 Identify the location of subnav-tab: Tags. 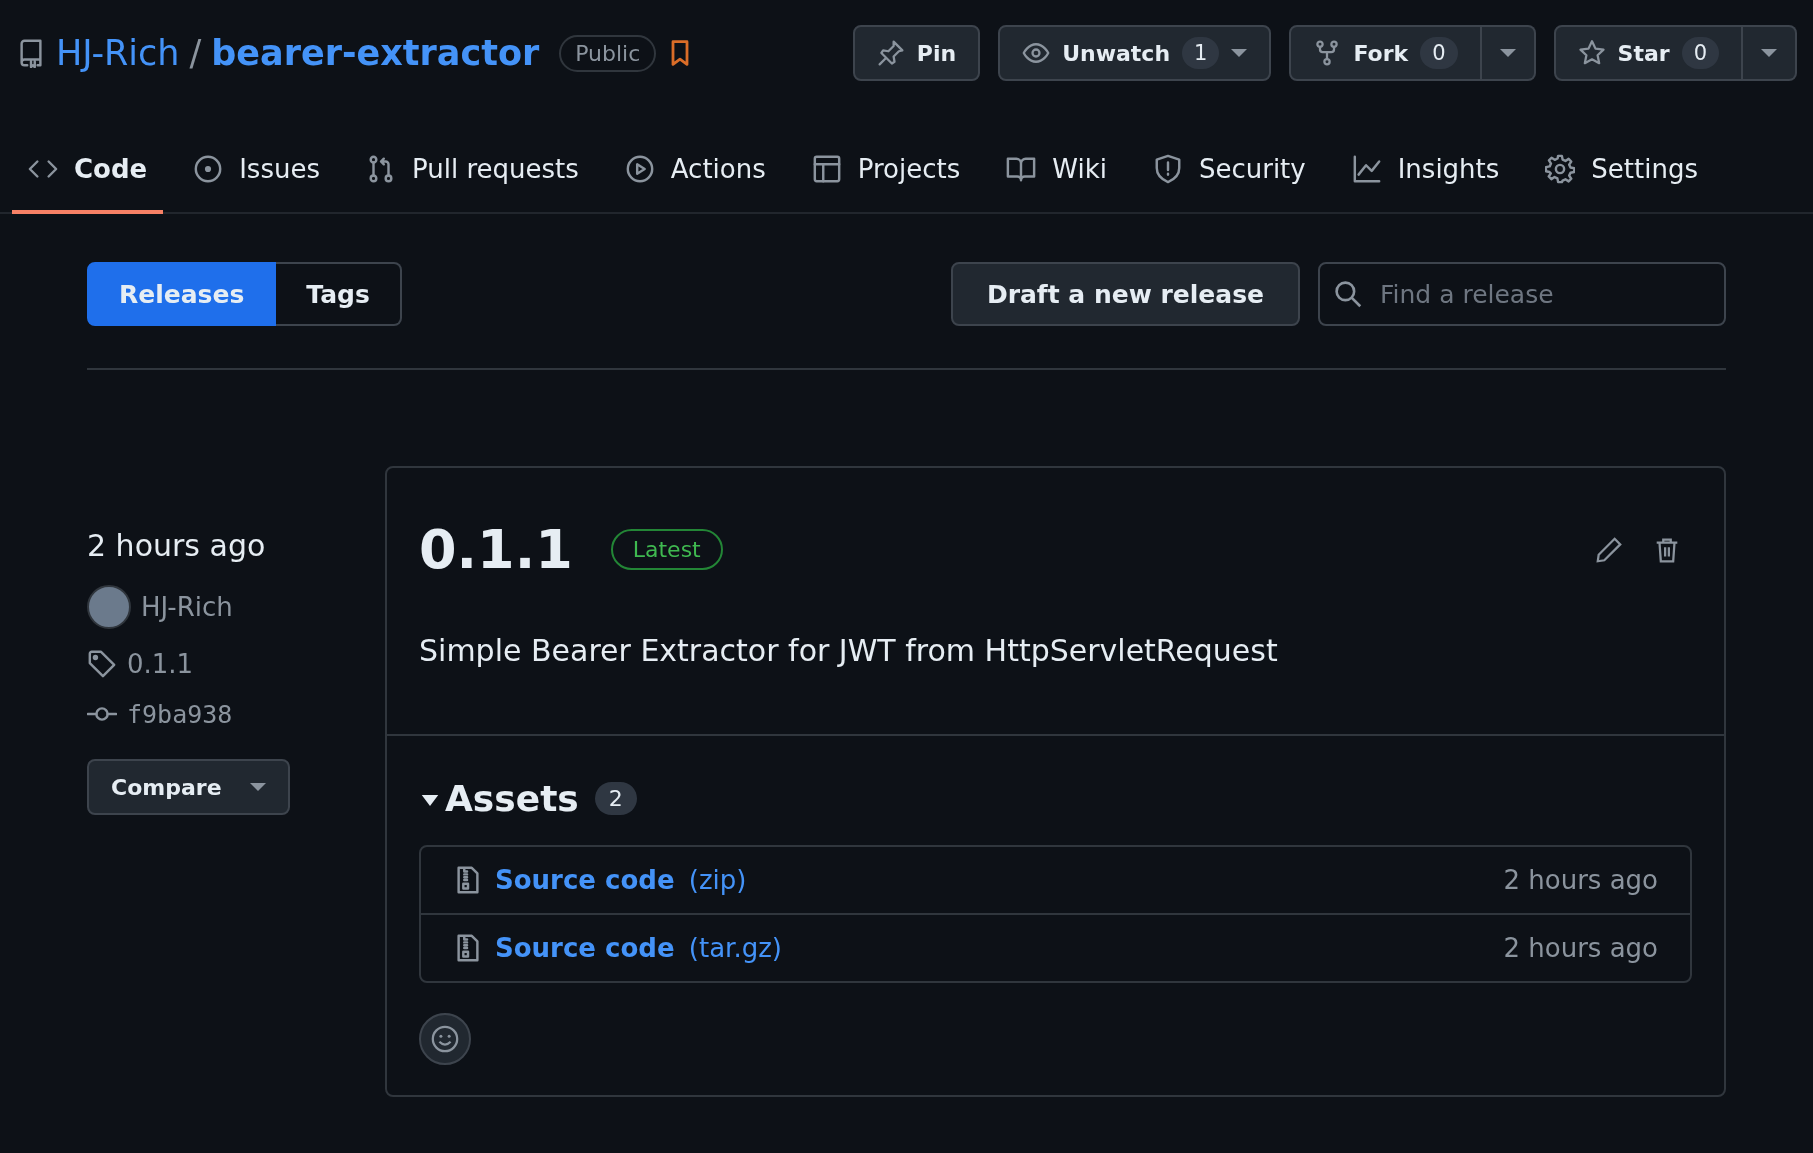
(339, 294).